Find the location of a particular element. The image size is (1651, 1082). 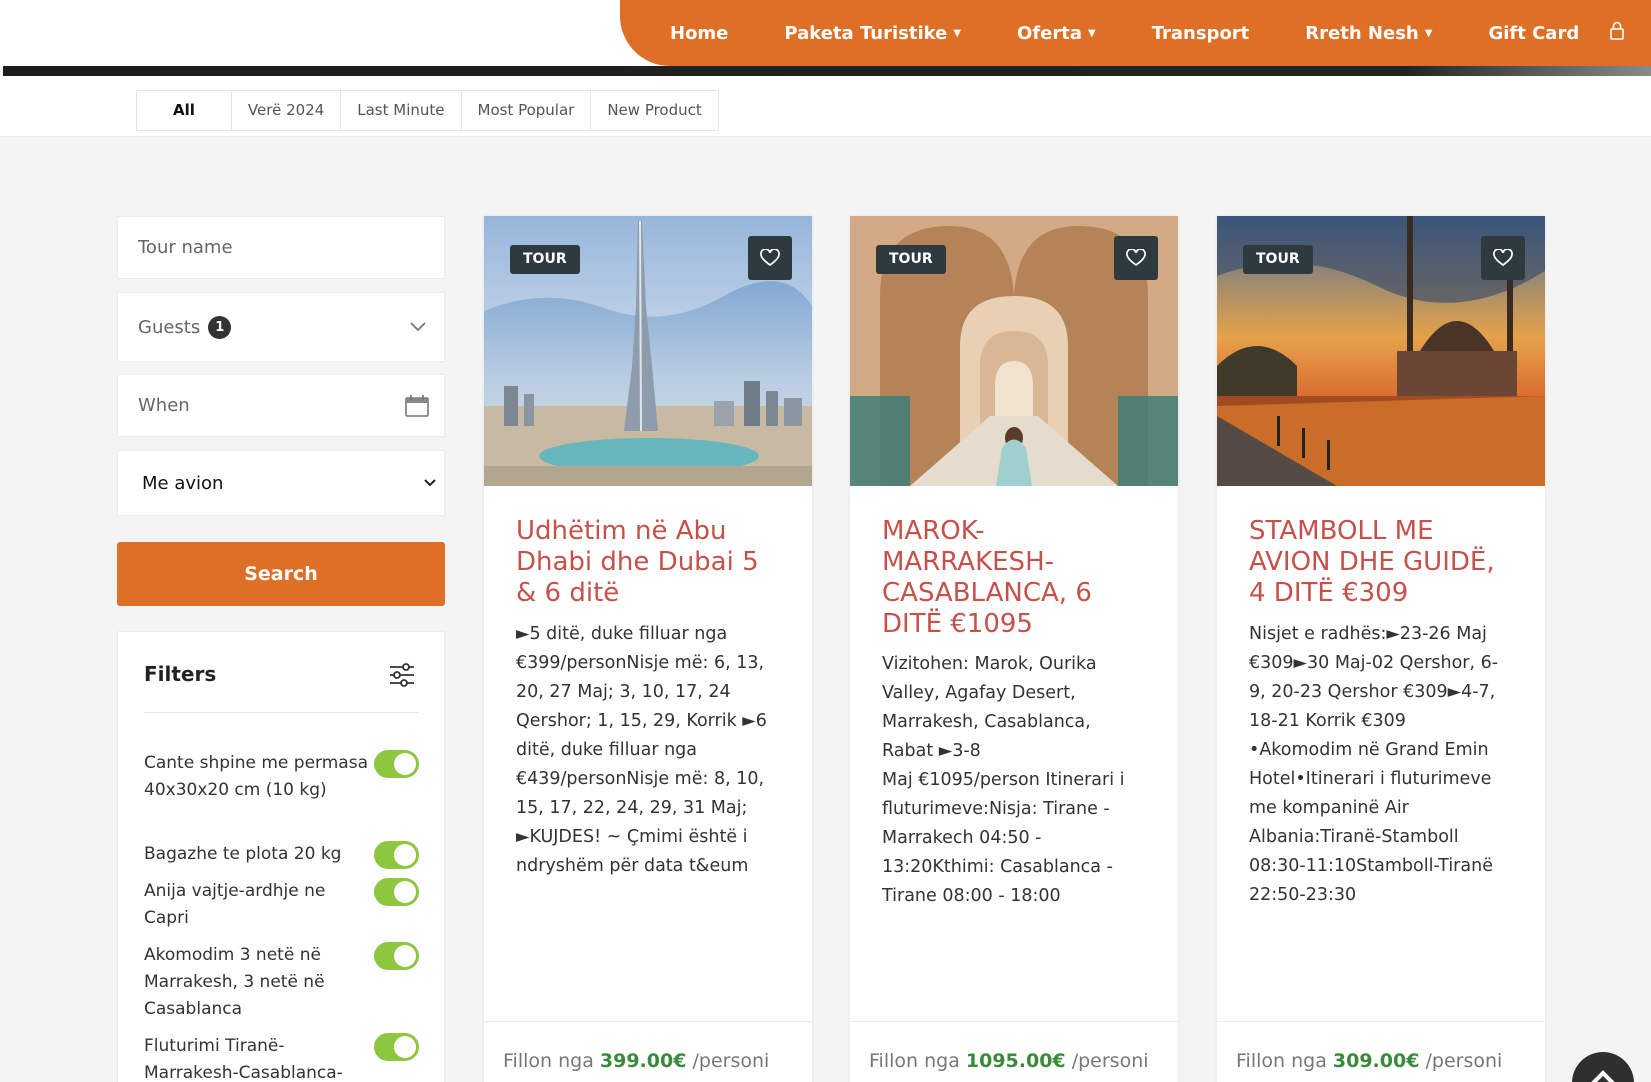

price-amount: 309.00€ is located at coordinates (1376, 1061).